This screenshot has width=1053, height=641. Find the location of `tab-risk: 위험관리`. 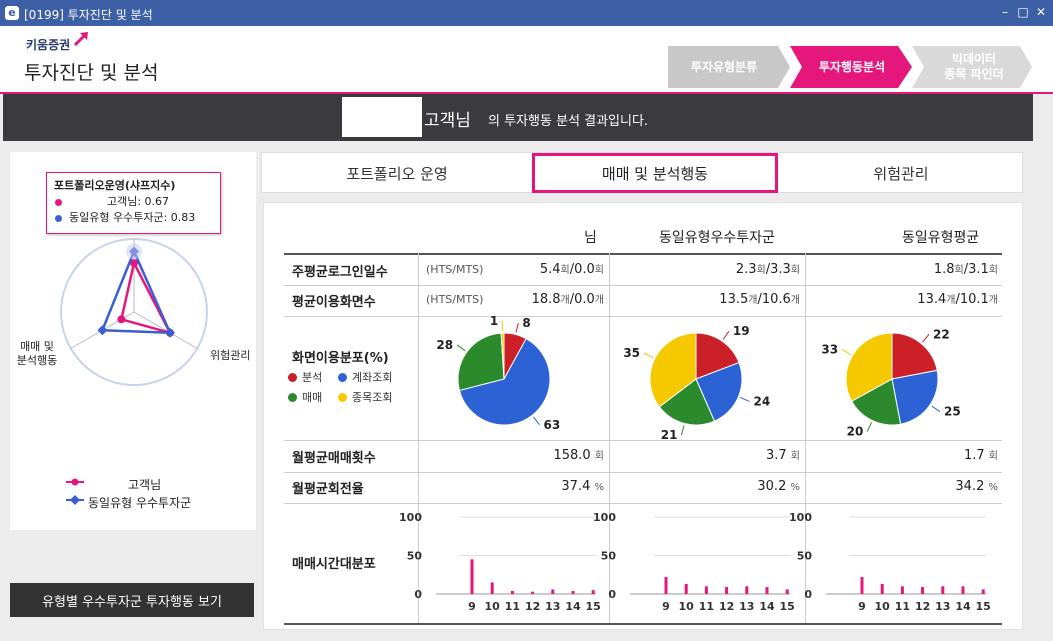

tab-risk: 위험관리 is located at coordinates (901, 173).